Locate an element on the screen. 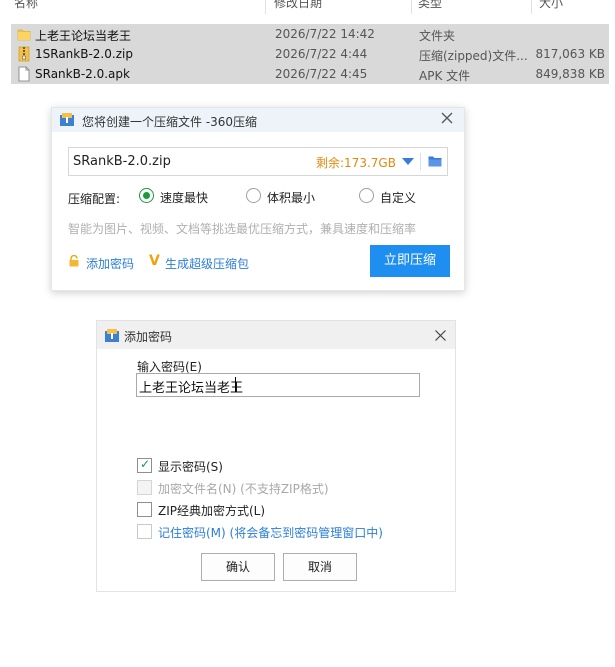 The width and height of the screenshot is (615, 667). compress-dialog-title: 您将创建一个压缩文件 -360压缩 is located at coordinates (170, 122).